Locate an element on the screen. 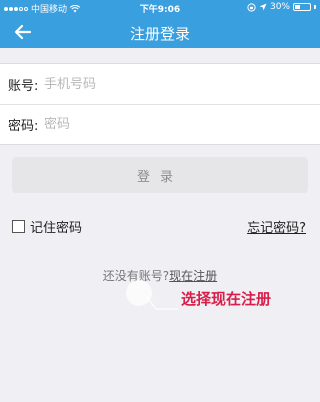 The image size is (320, 402). status-bar-right: 30% is located at coordinates (281, 7).